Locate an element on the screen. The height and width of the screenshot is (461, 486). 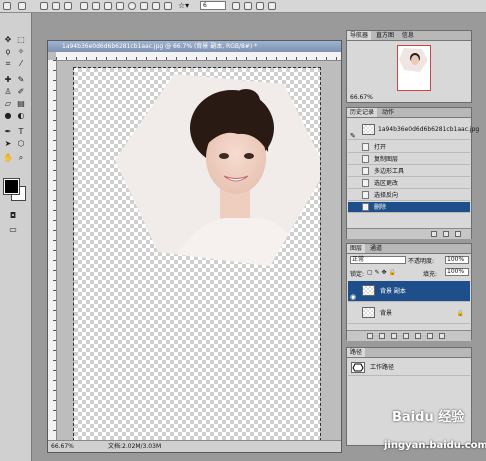
new-group-icon is located at coordinates (418, 336).